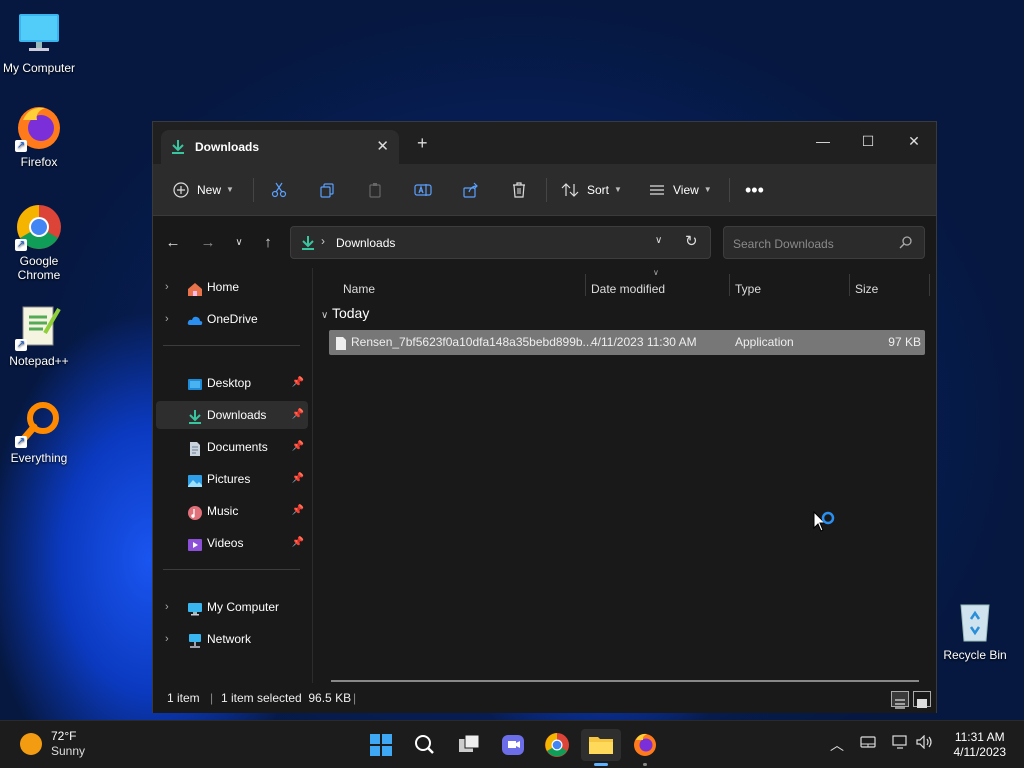 The height and width of the screenshot is (768, 1024). I want to click on close-tab-icon: ✕, so click(382, 146).